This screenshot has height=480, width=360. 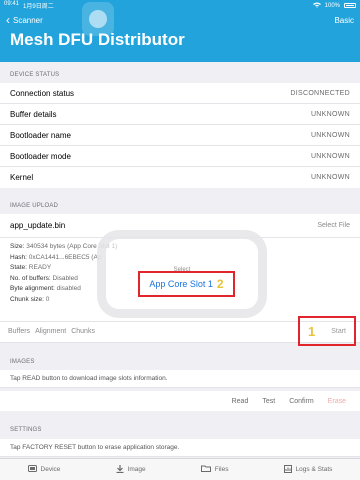 I want to click on detail-label: Chunk size:, so click(x=27, y=299).